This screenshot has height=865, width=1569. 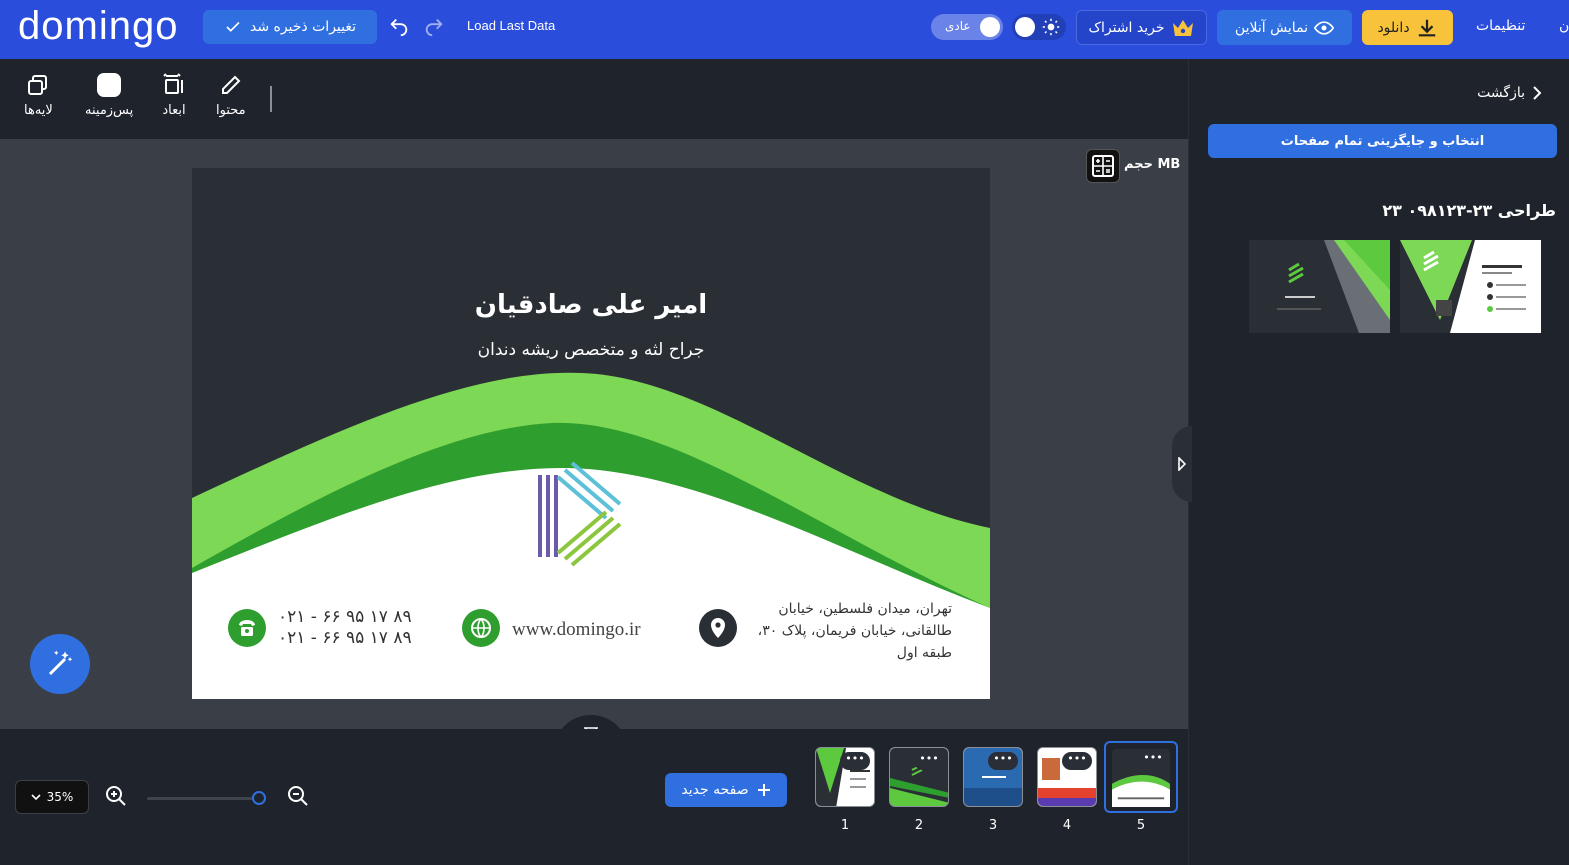 I want to click on undo-icon, so click(x=399, y=27).